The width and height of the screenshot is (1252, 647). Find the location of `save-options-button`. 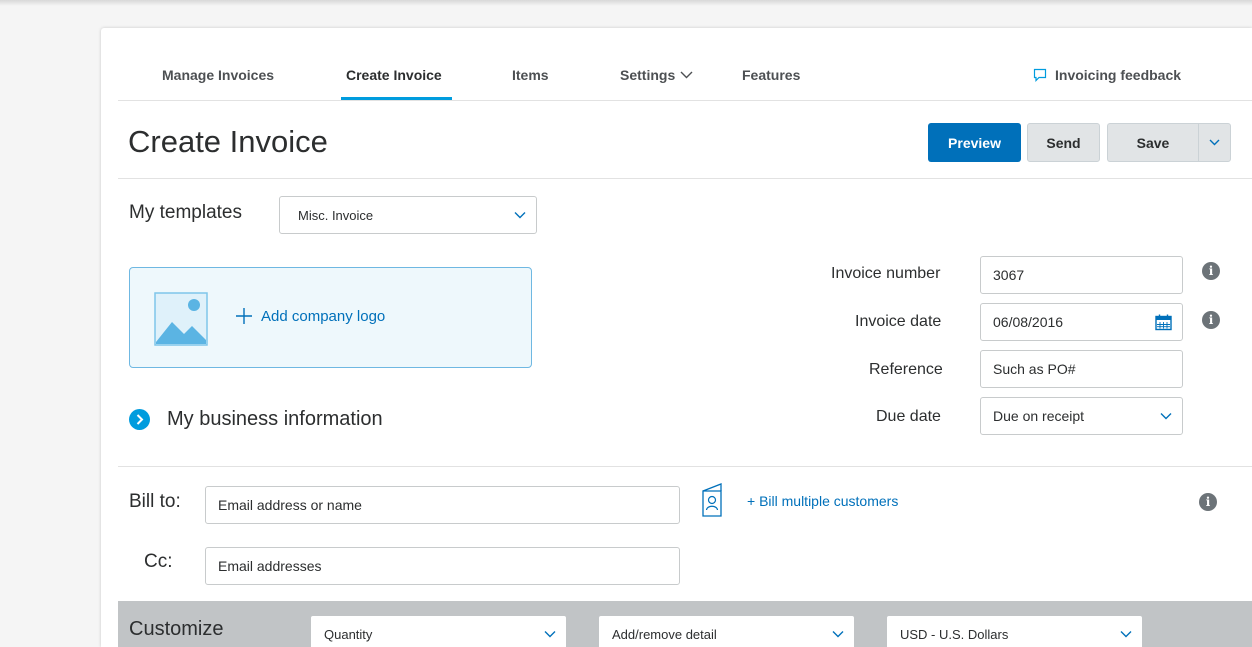

save-options-button is located at coordinates (1214, 142).